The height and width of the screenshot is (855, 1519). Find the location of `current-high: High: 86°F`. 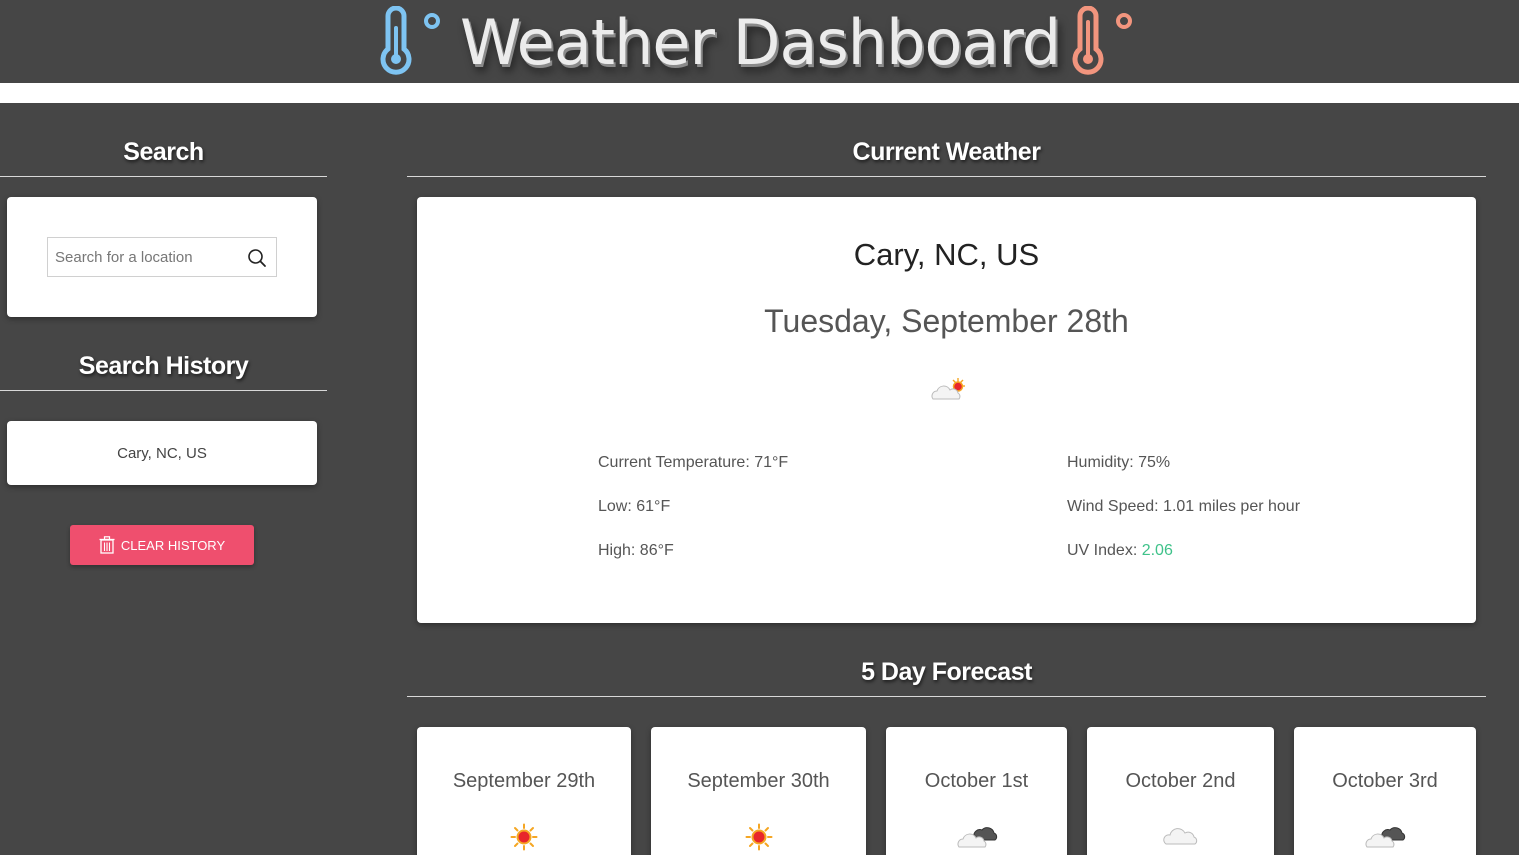

current-high: High: 86°F is located at coordinates (636, 550).